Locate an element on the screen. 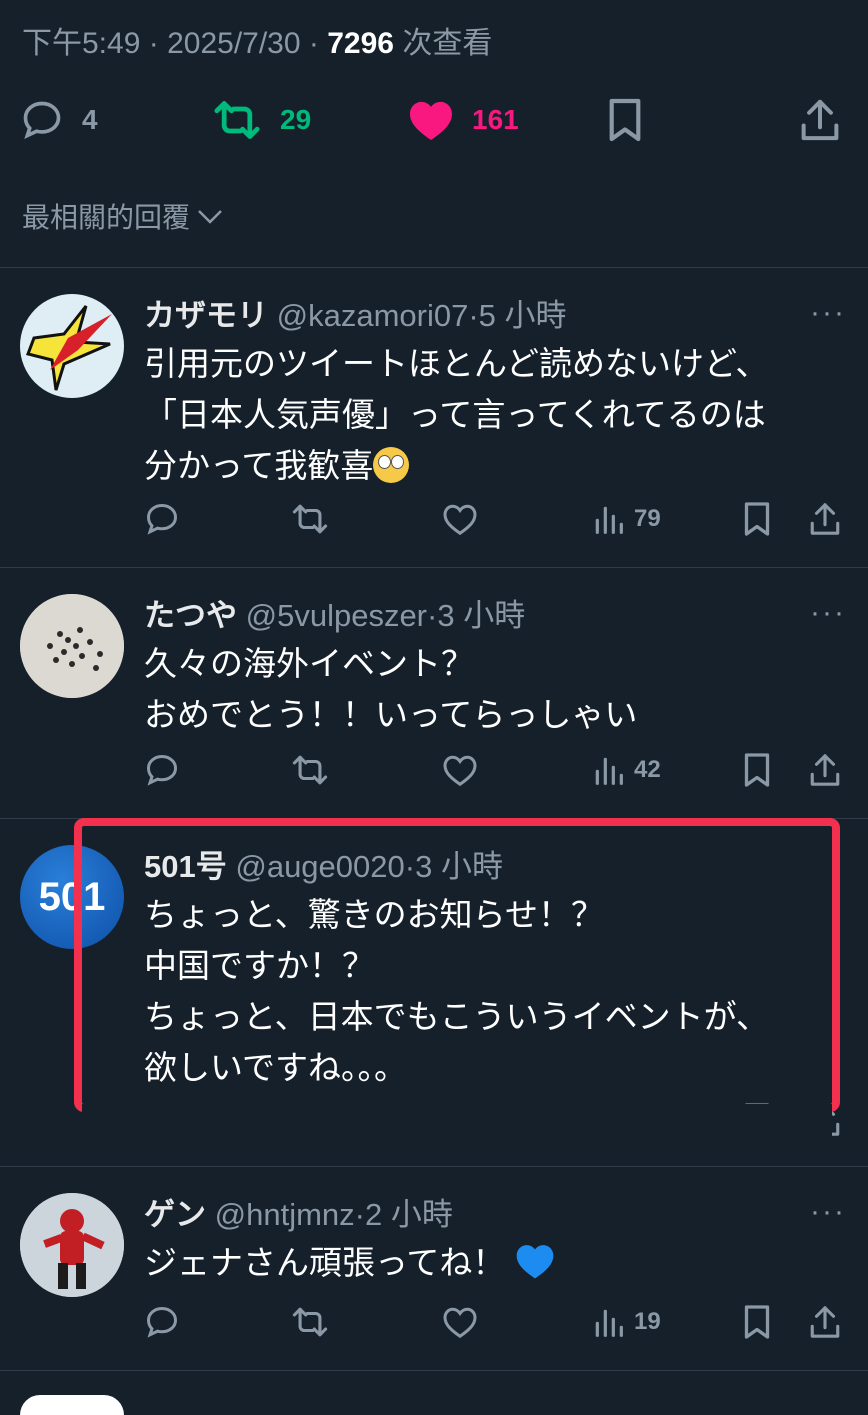  tweet-time: 下午5:49 is located at coordinates (81, 43).